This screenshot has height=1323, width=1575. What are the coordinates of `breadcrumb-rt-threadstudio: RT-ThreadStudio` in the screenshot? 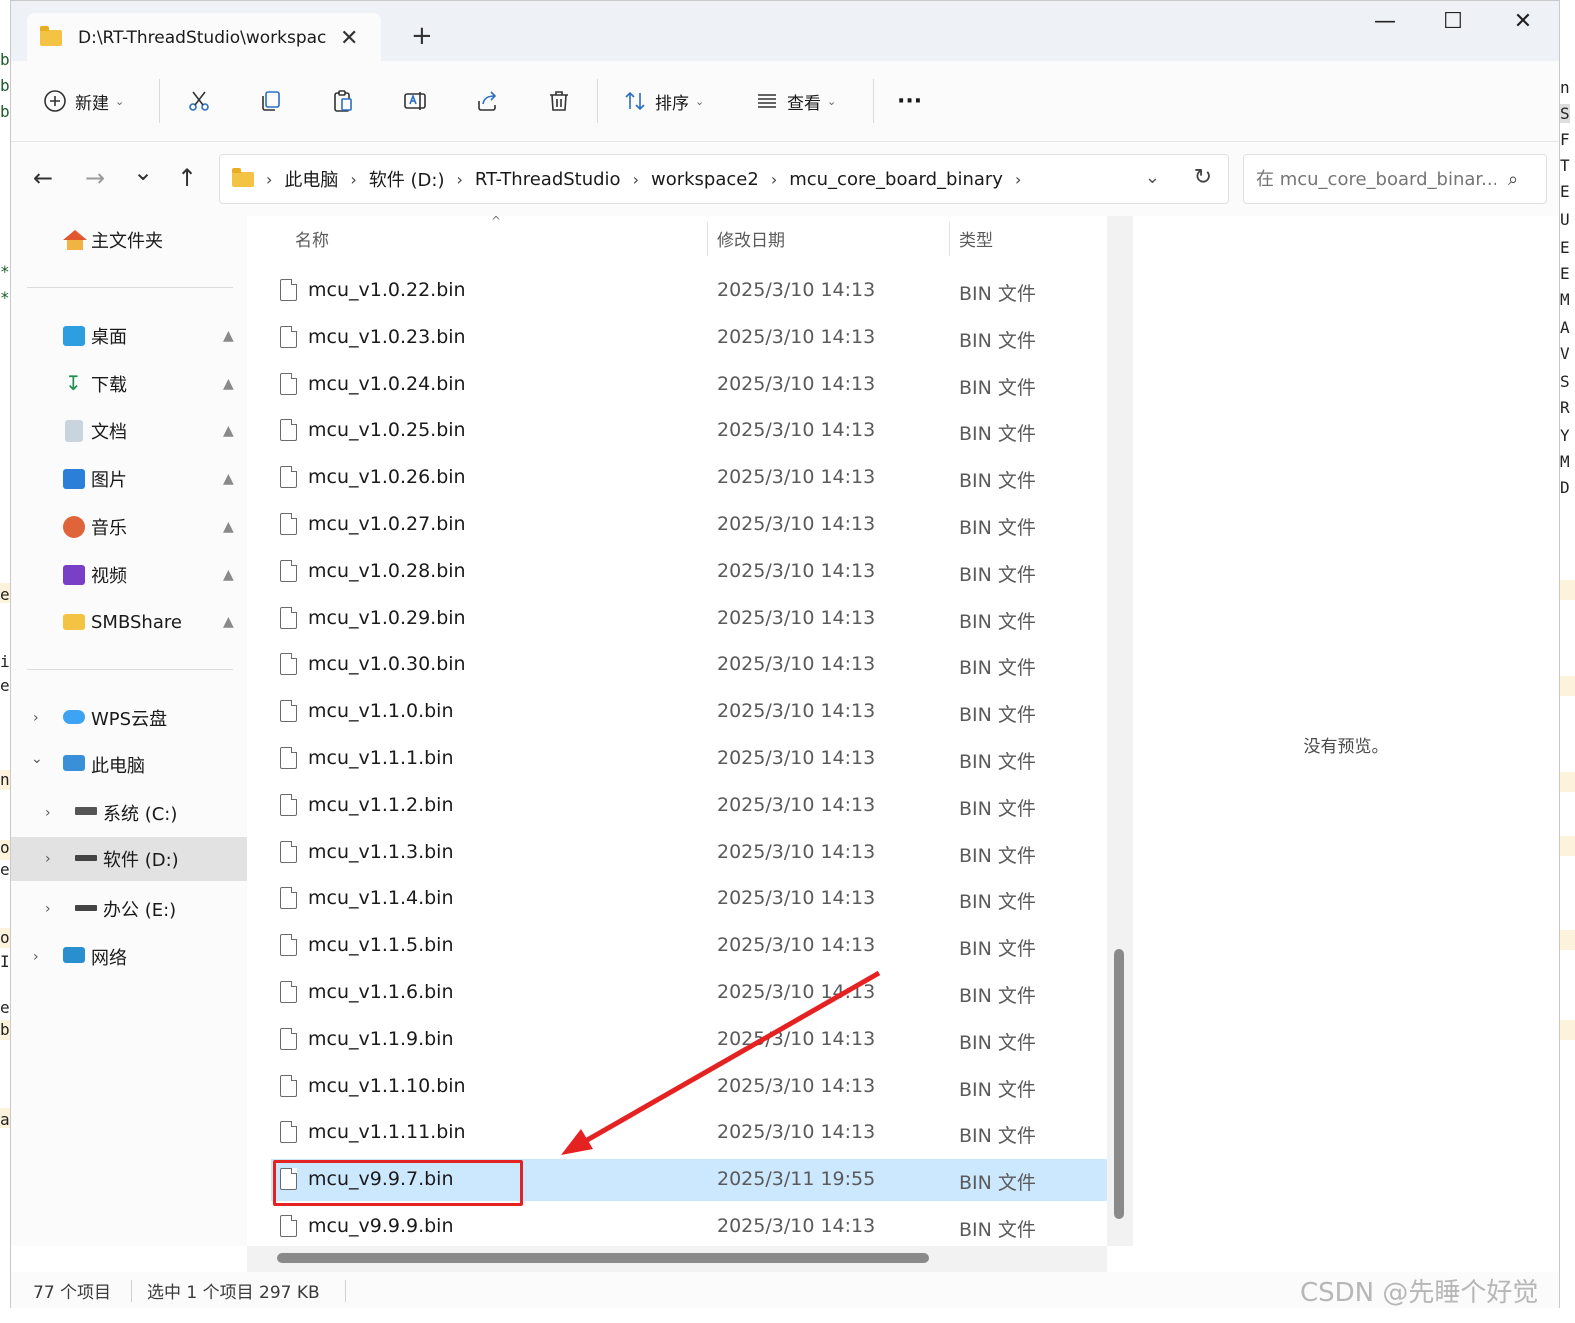 It's located at (548, 179).